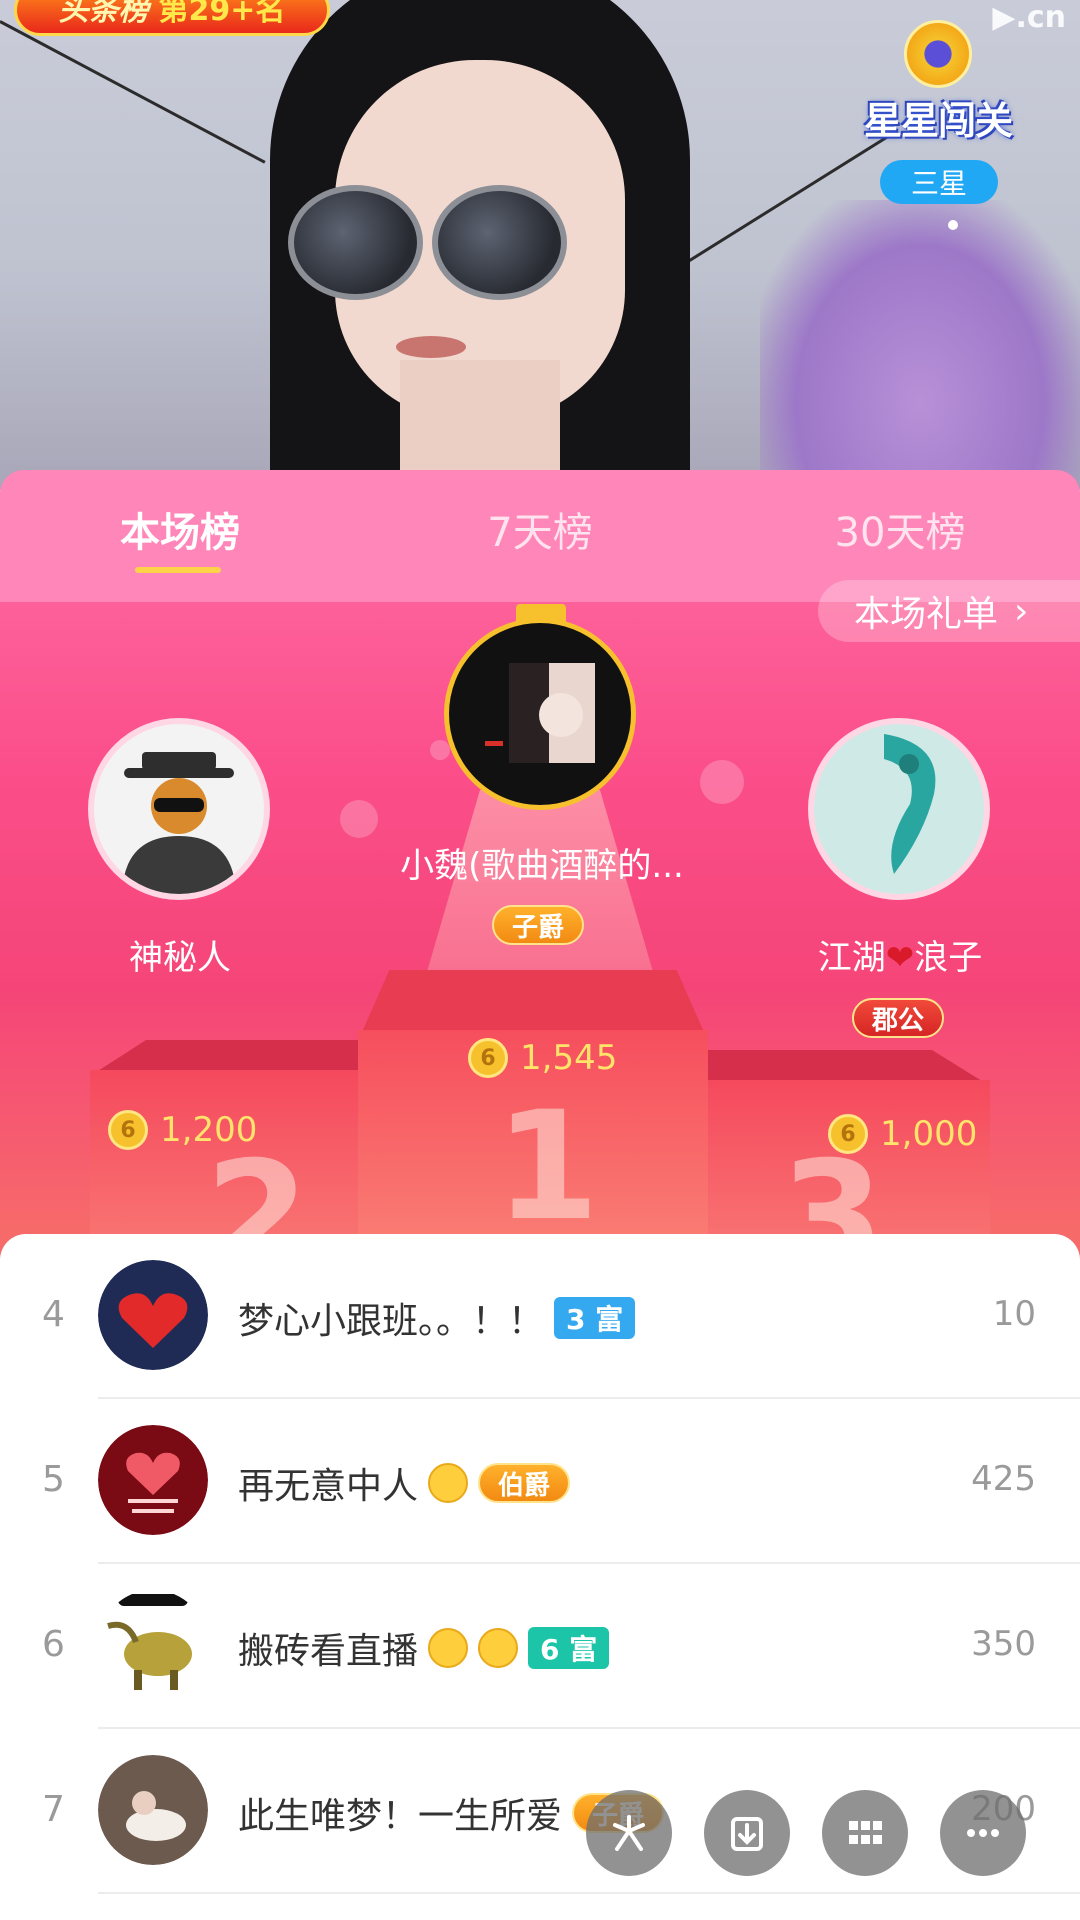  What do you see at coordinates (595, 1318) in the screenshot?
I see `wealth-level-badge: 3 富` at bounding box center [595, 1318].